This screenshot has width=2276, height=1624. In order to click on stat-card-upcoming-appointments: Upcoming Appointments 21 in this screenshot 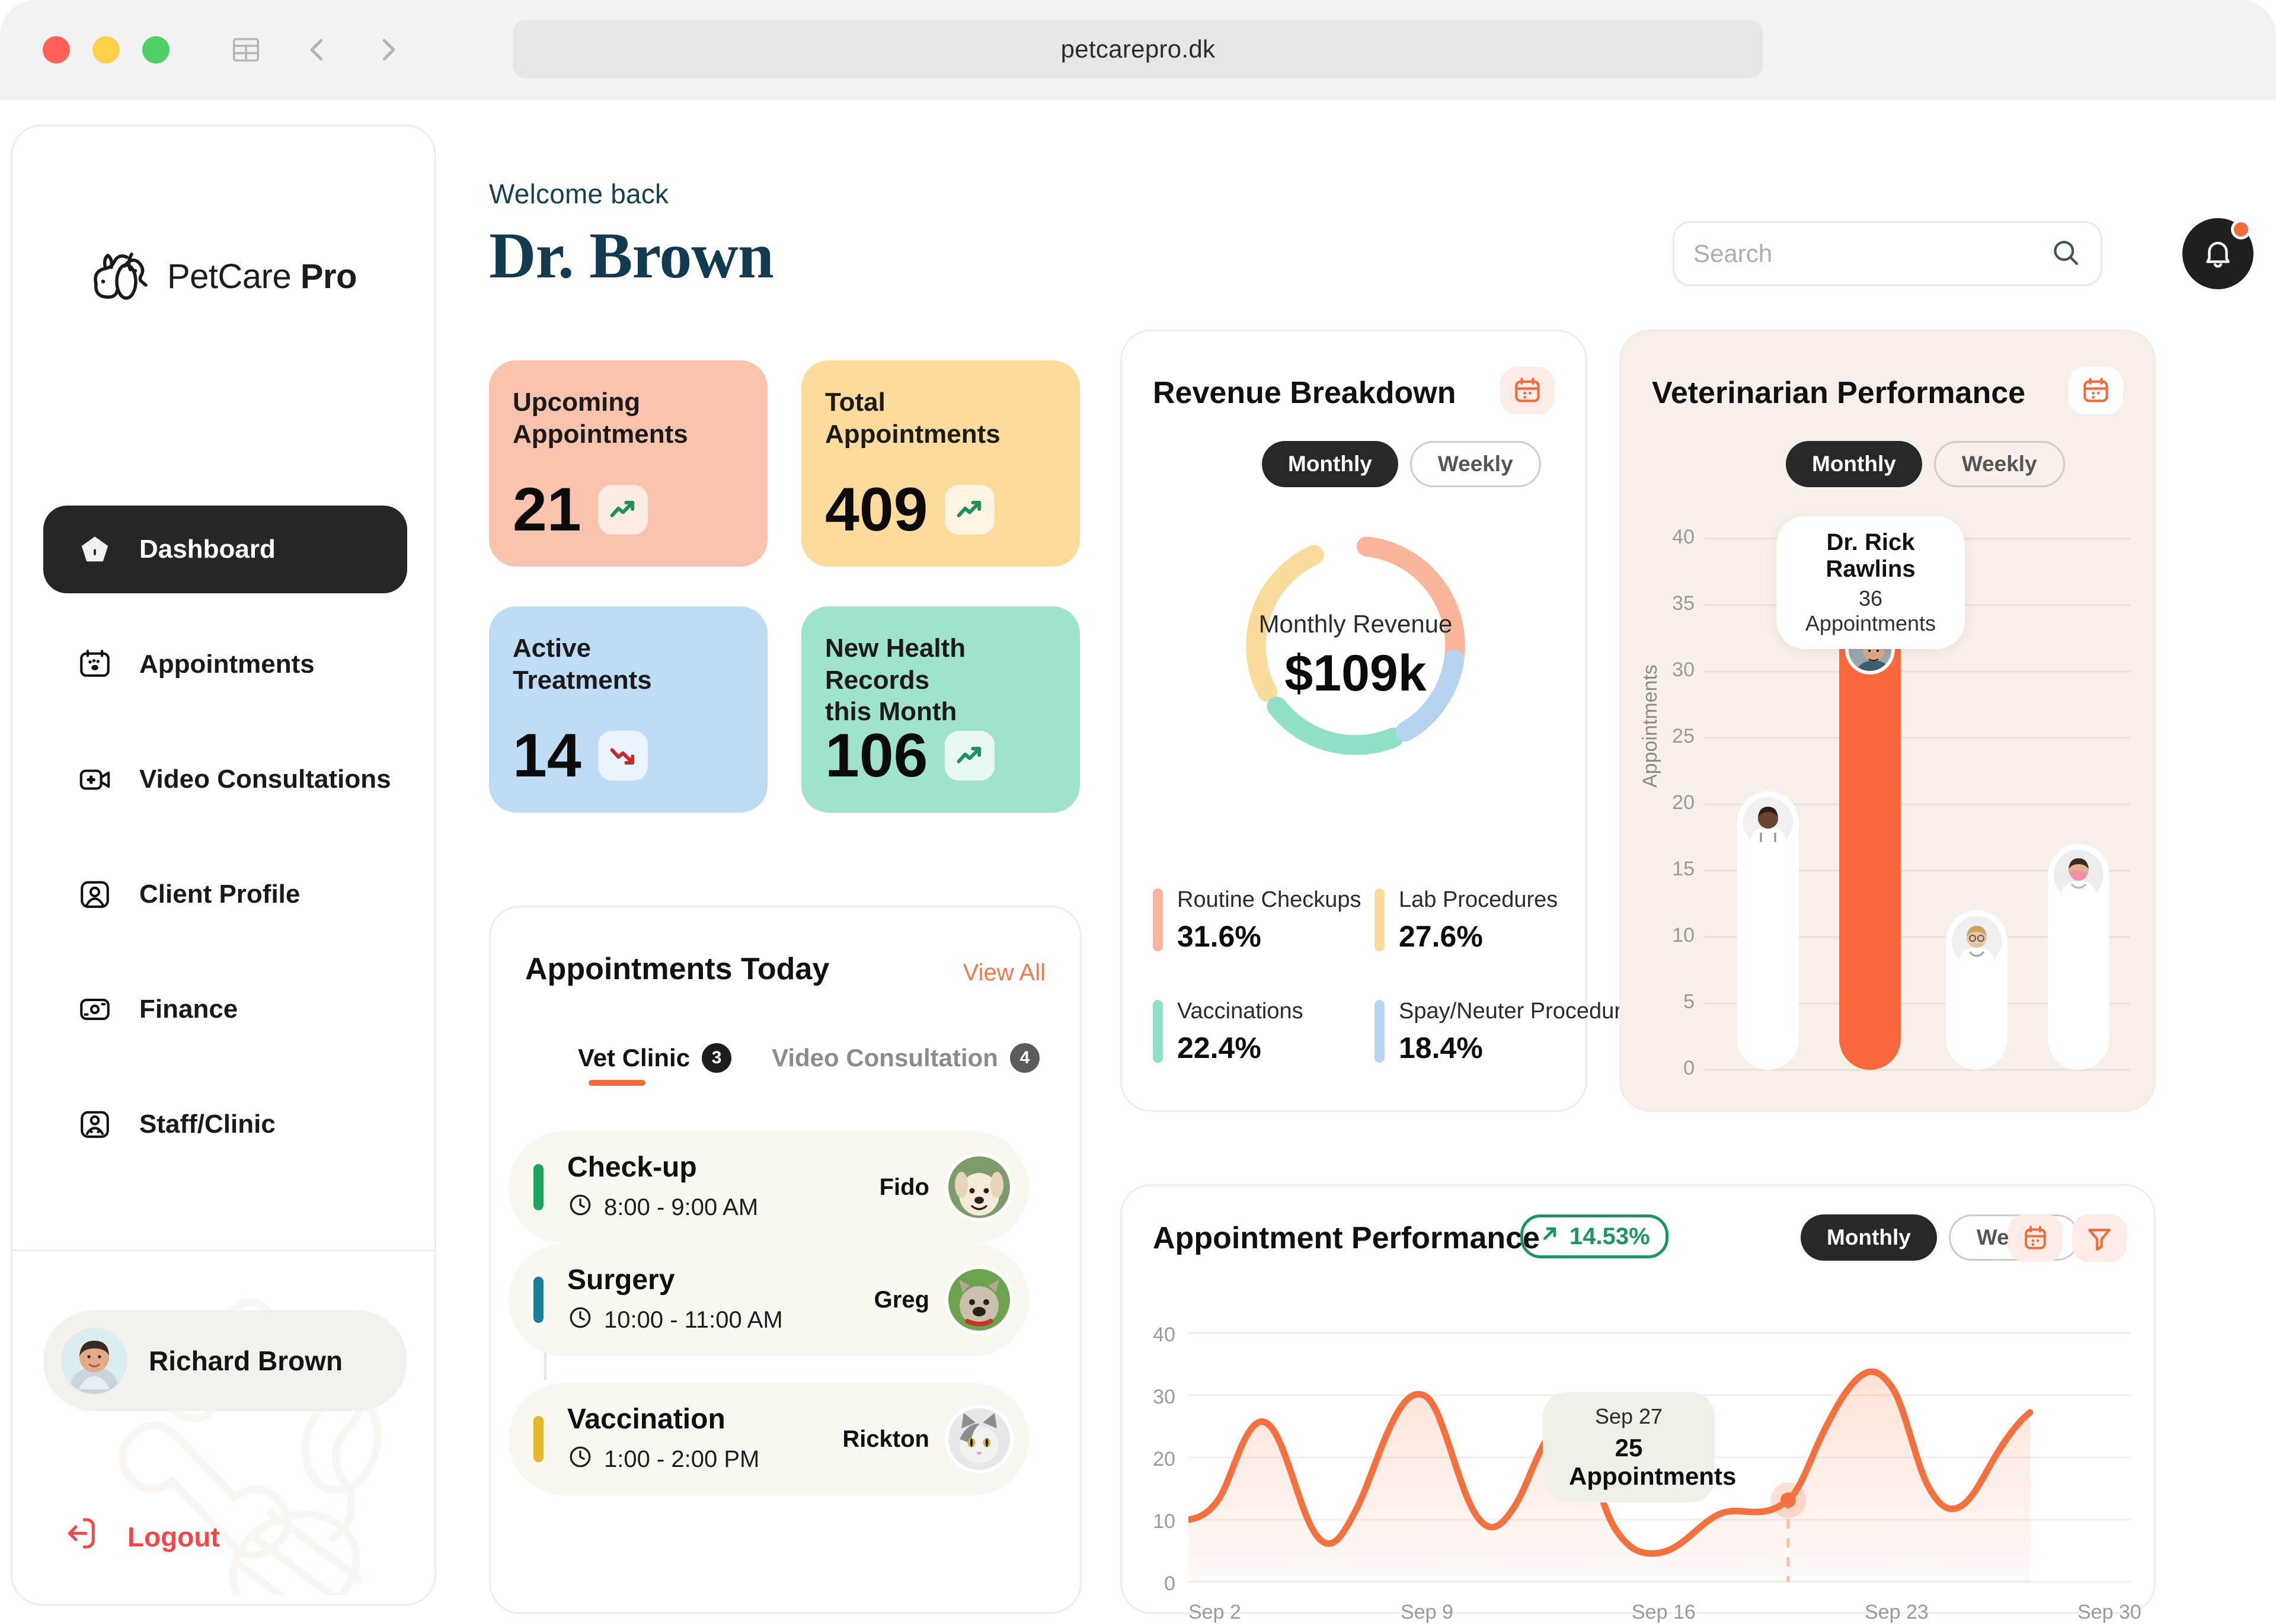, I will do `click(628, 463)`.